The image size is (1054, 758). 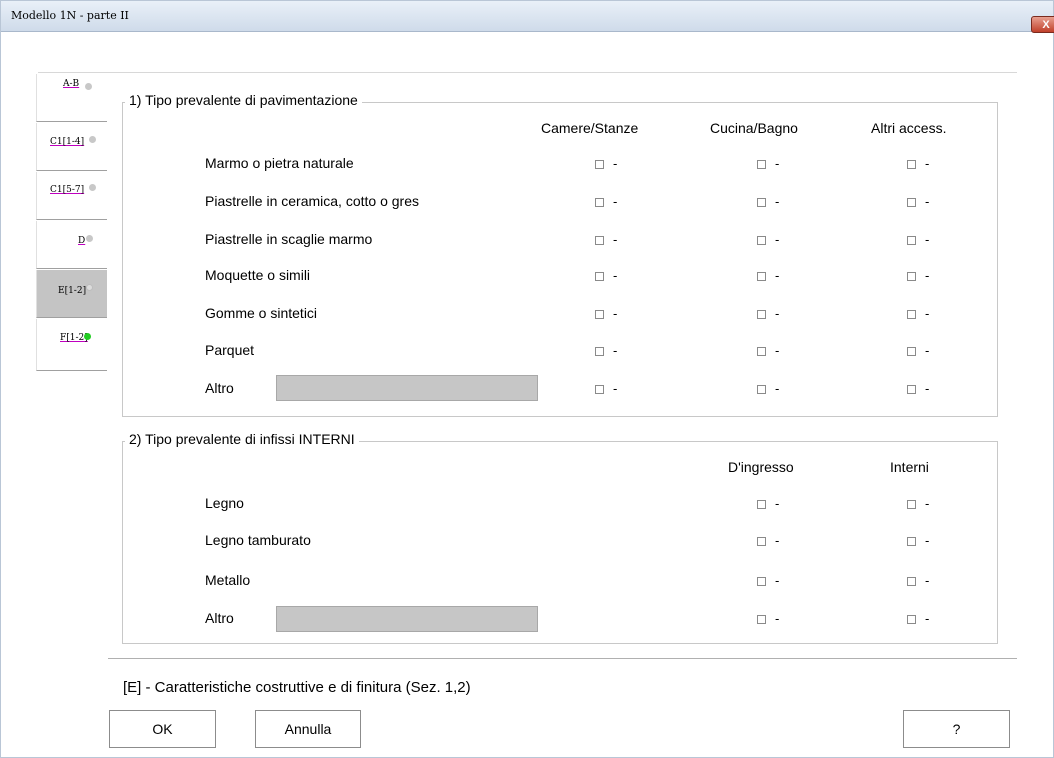 What do you see at coordinates (527, 16) in the screenshot?
I see `title-bar: Modello 1N - parte II` at bounding box center [527, 16].